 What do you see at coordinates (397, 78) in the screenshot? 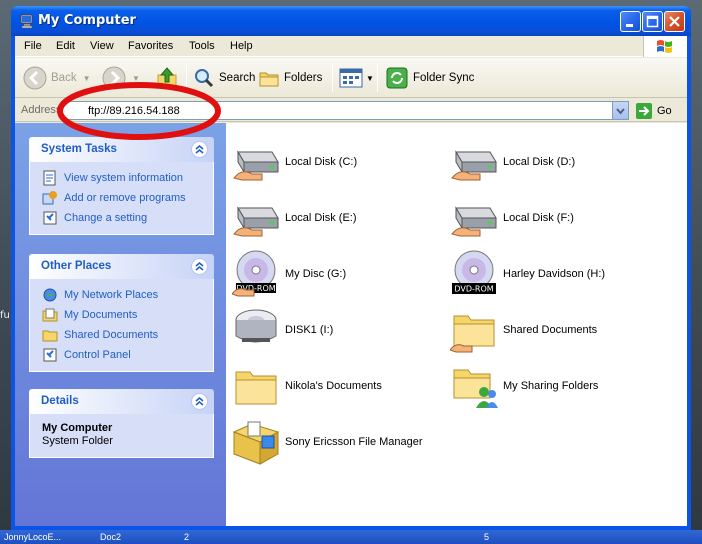
I see `folder-sync-icon` at bounding box center [397, 78].